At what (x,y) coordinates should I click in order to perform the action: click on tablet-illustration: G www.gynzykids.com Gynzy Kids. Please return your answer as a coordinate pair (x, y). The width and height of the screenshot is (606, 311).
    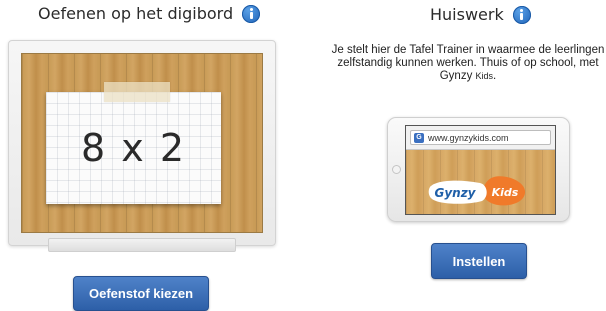
    Looking at the image, I should click on (478, 169).